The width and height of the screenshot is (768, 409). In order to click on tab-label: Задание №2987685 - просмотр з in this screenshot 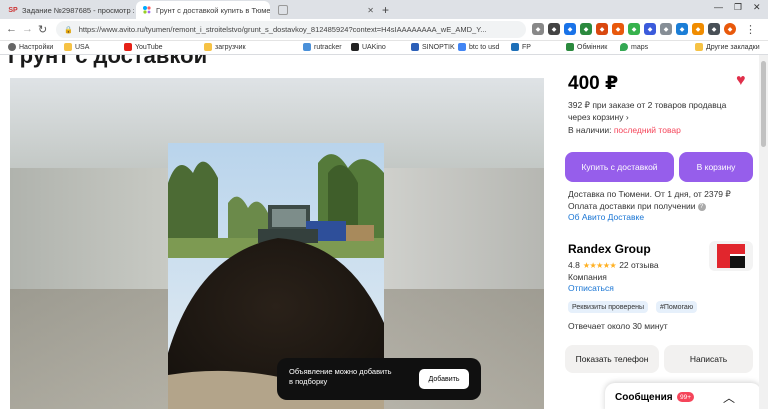, I will do `click(78, 10)`.